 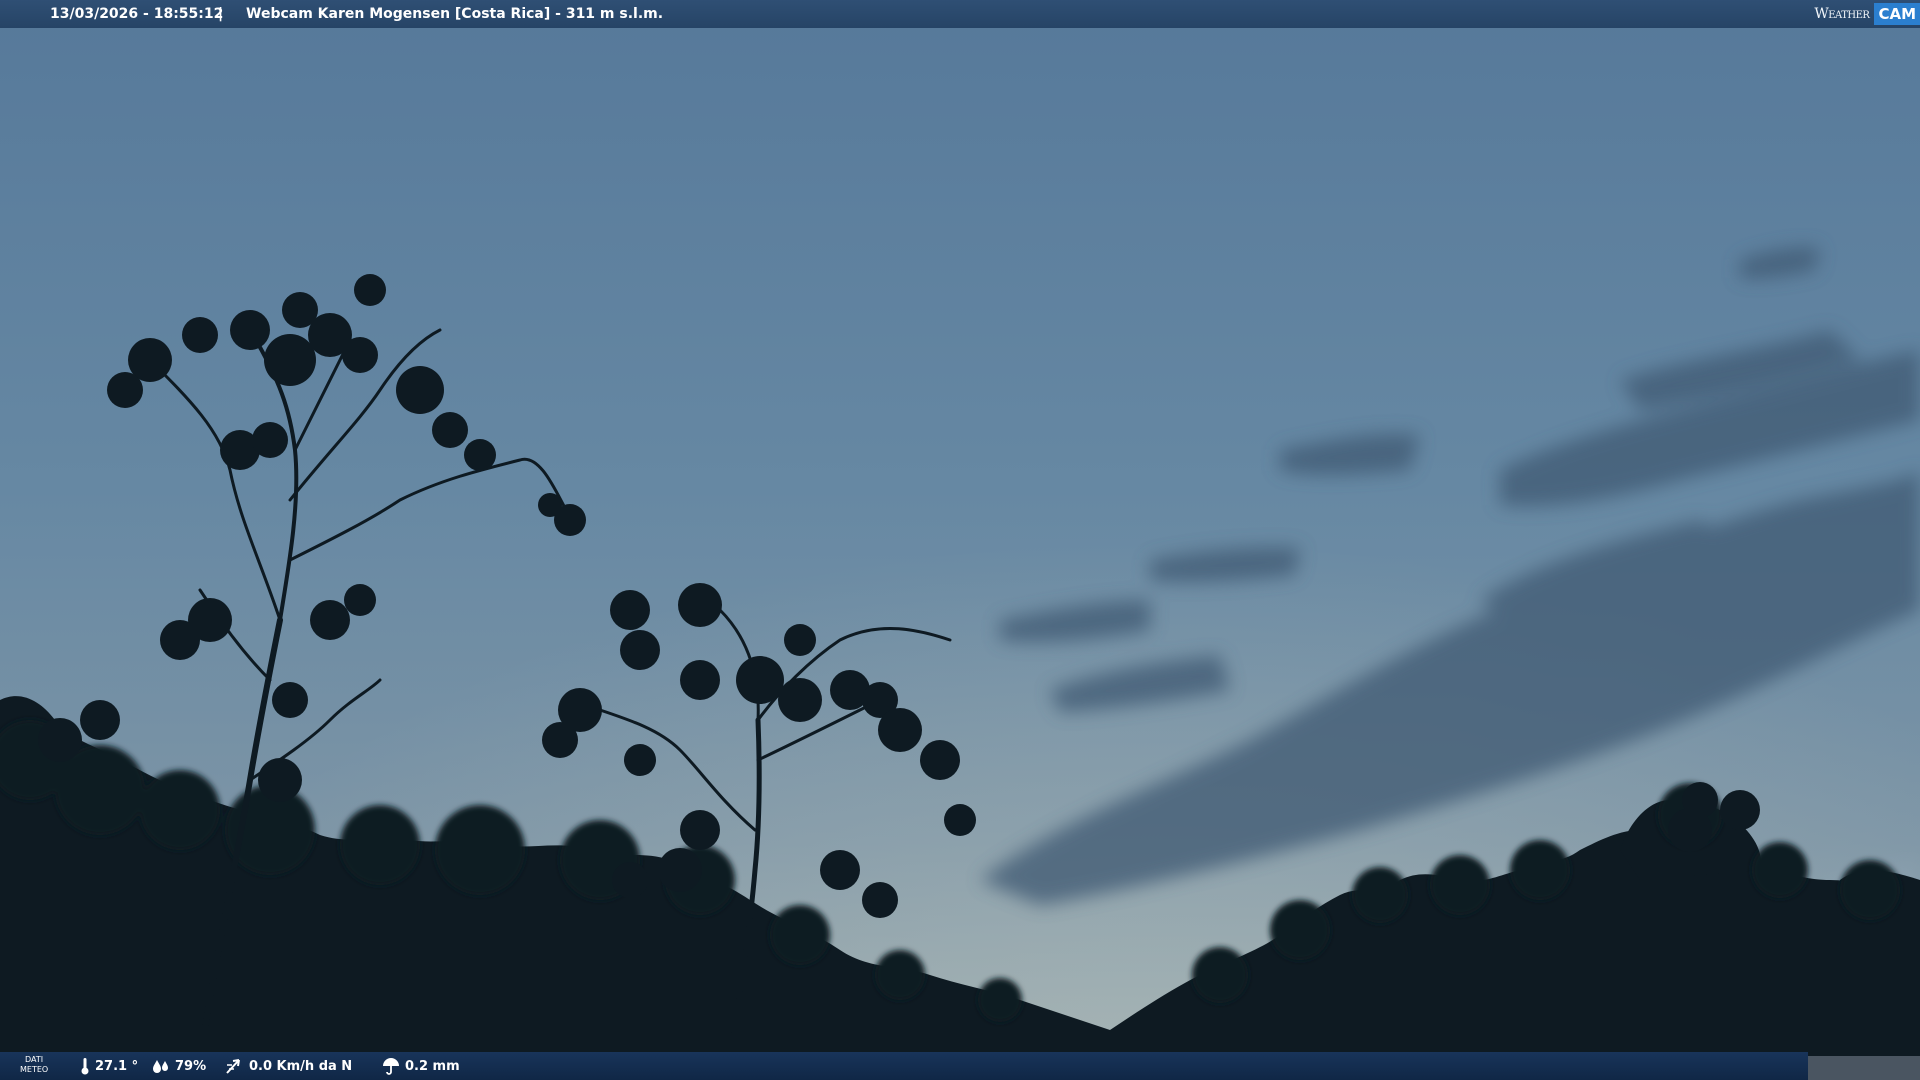 I want to click on humidity-value: 79%, so click(x=191, y=1066).